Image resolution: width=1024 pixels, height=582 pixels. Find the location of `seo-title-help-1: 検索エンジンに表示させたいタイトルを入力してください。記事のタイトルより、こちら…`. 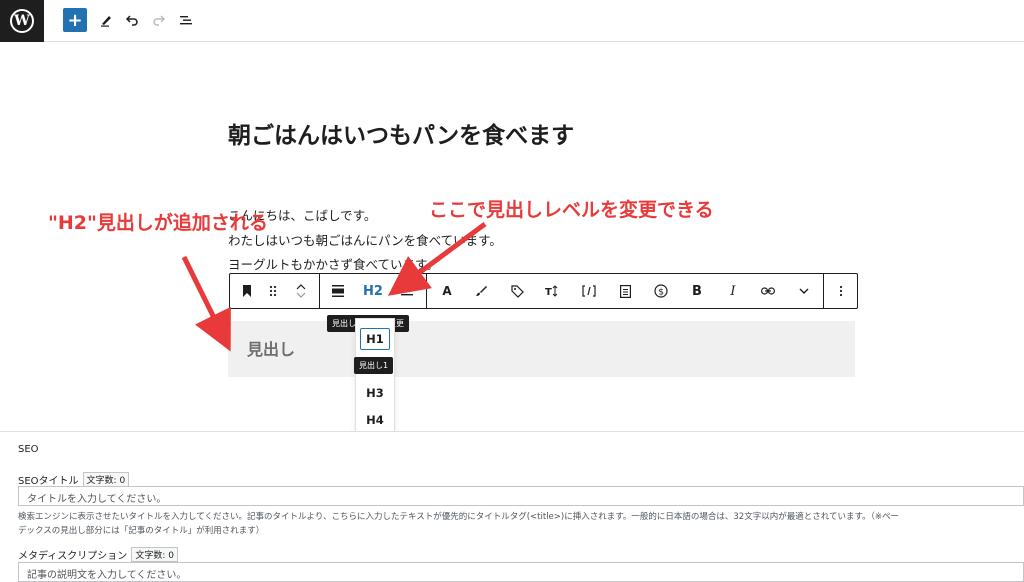

seo-title-help-1: 検索エンジンに表示させたいタイトルを入力してください。記事のタイトルより、こちら… is located at coordinates (458, 517).